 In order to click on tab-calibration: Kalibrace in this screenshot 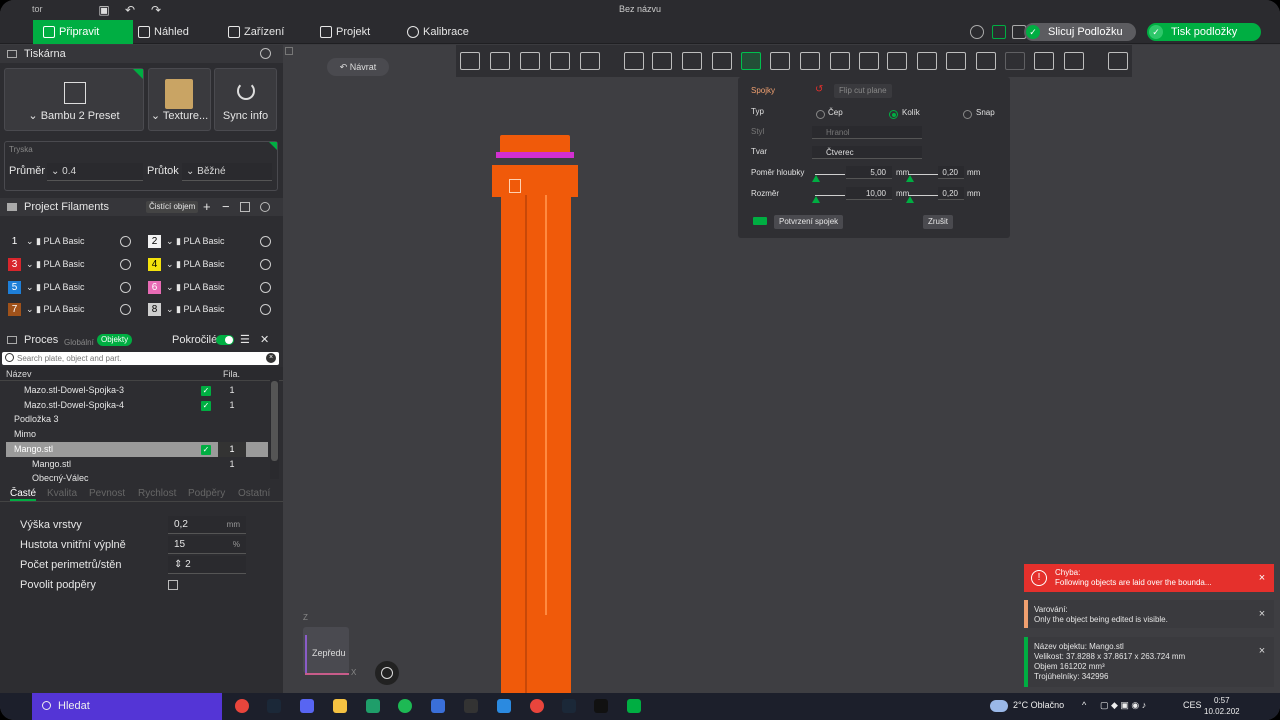, I will do `click(442, 32)`.